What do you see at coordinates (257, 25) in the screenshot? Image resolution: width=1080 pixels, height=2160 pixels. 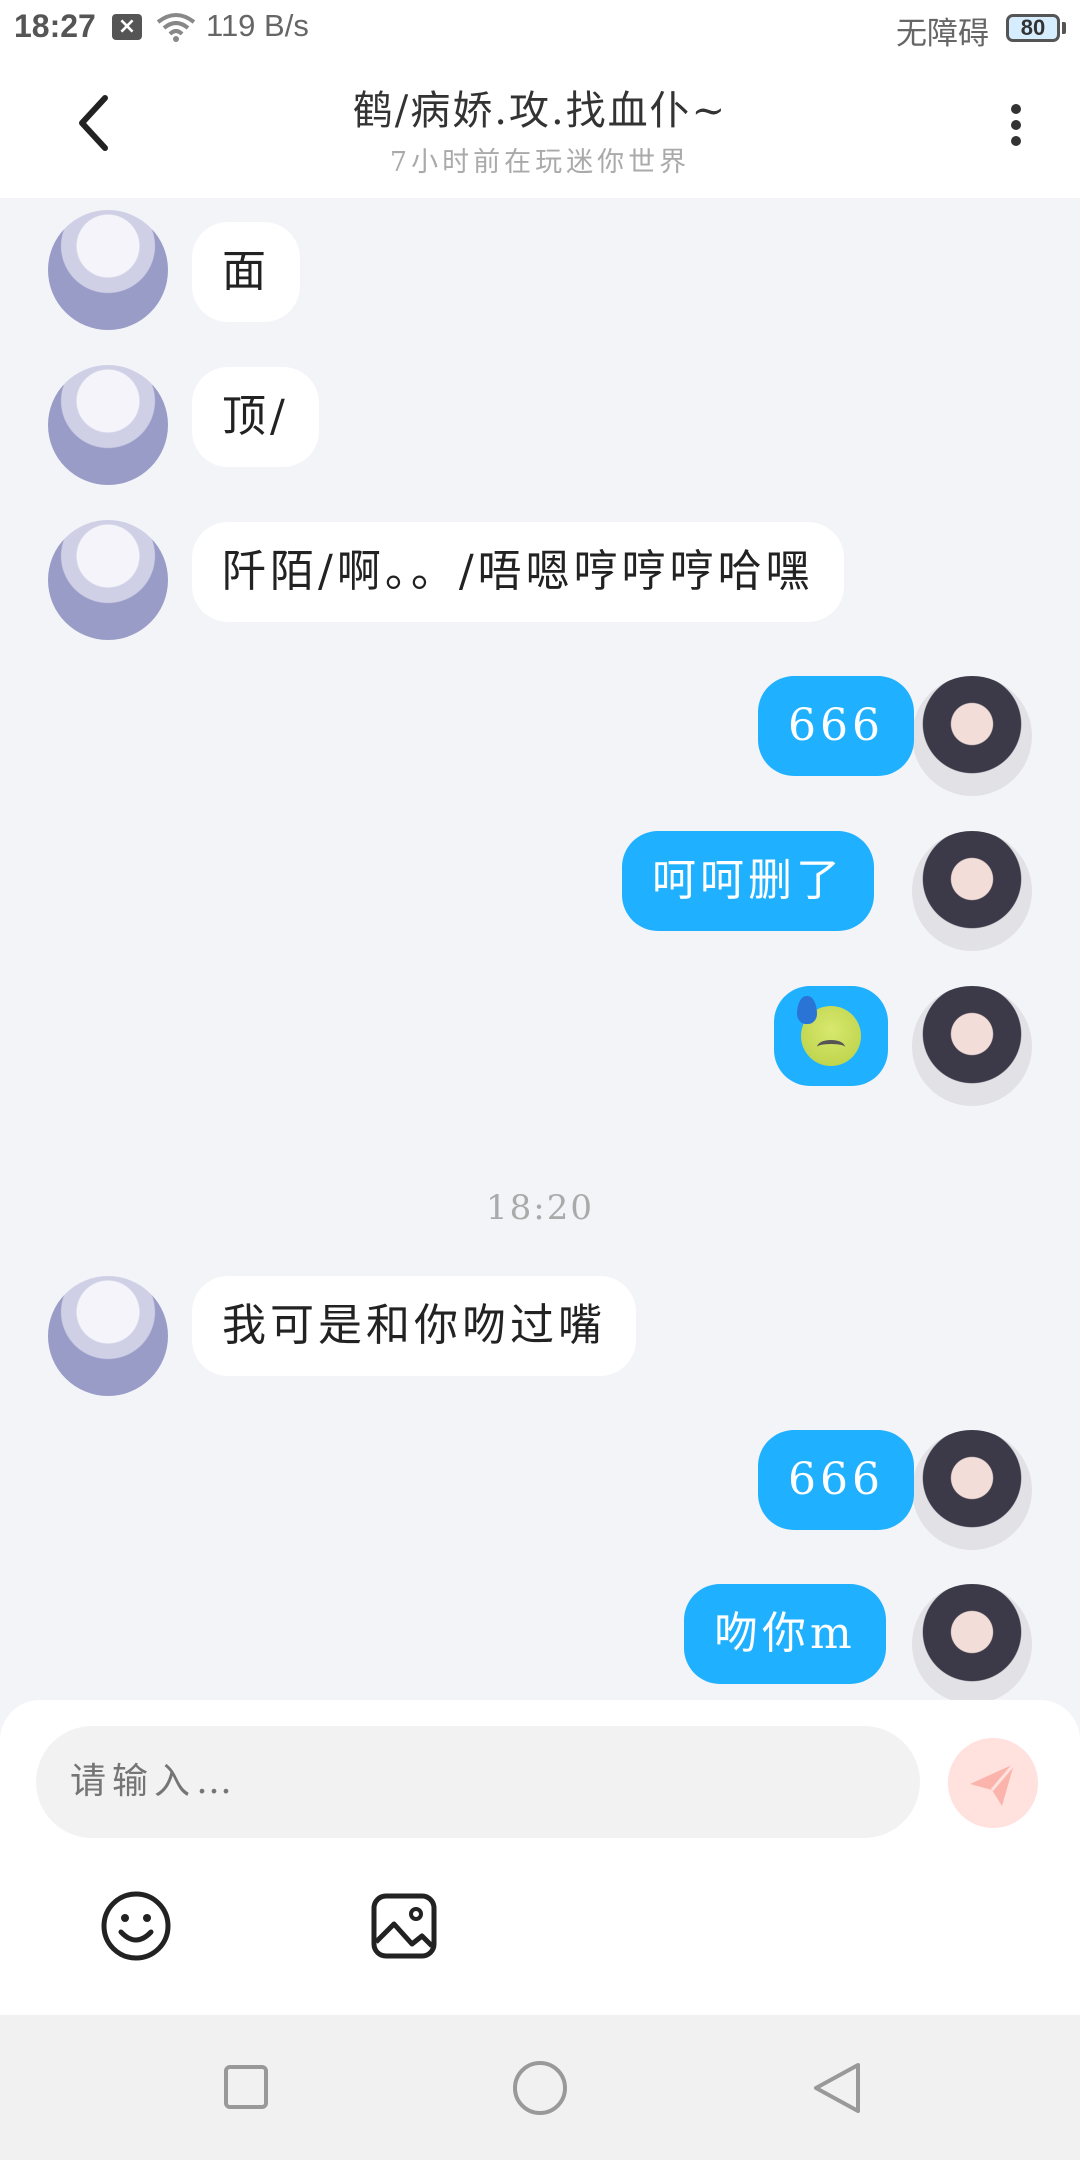 I see `network-speed: 119 B/s` at bounding box center [257, 25].